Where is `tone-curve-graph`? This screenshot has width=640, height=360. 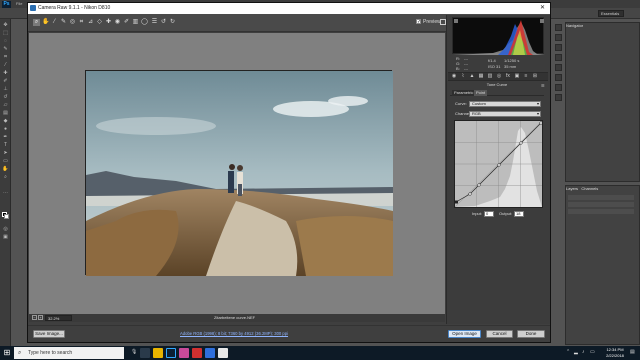
tone-curve-graph is located at coordinates (498, 164).